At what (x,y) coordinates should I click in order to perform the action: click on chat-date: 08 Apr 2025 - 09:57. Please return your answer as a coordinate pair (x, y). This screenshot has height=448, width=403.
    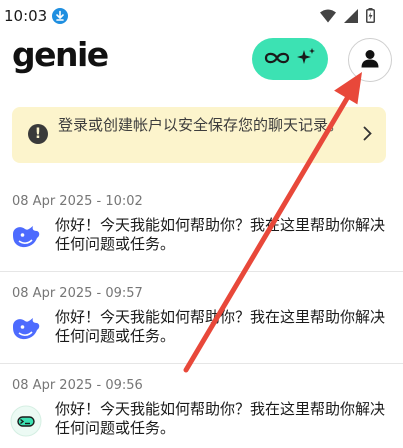
    Looking at the image, I should click on (77, 293).